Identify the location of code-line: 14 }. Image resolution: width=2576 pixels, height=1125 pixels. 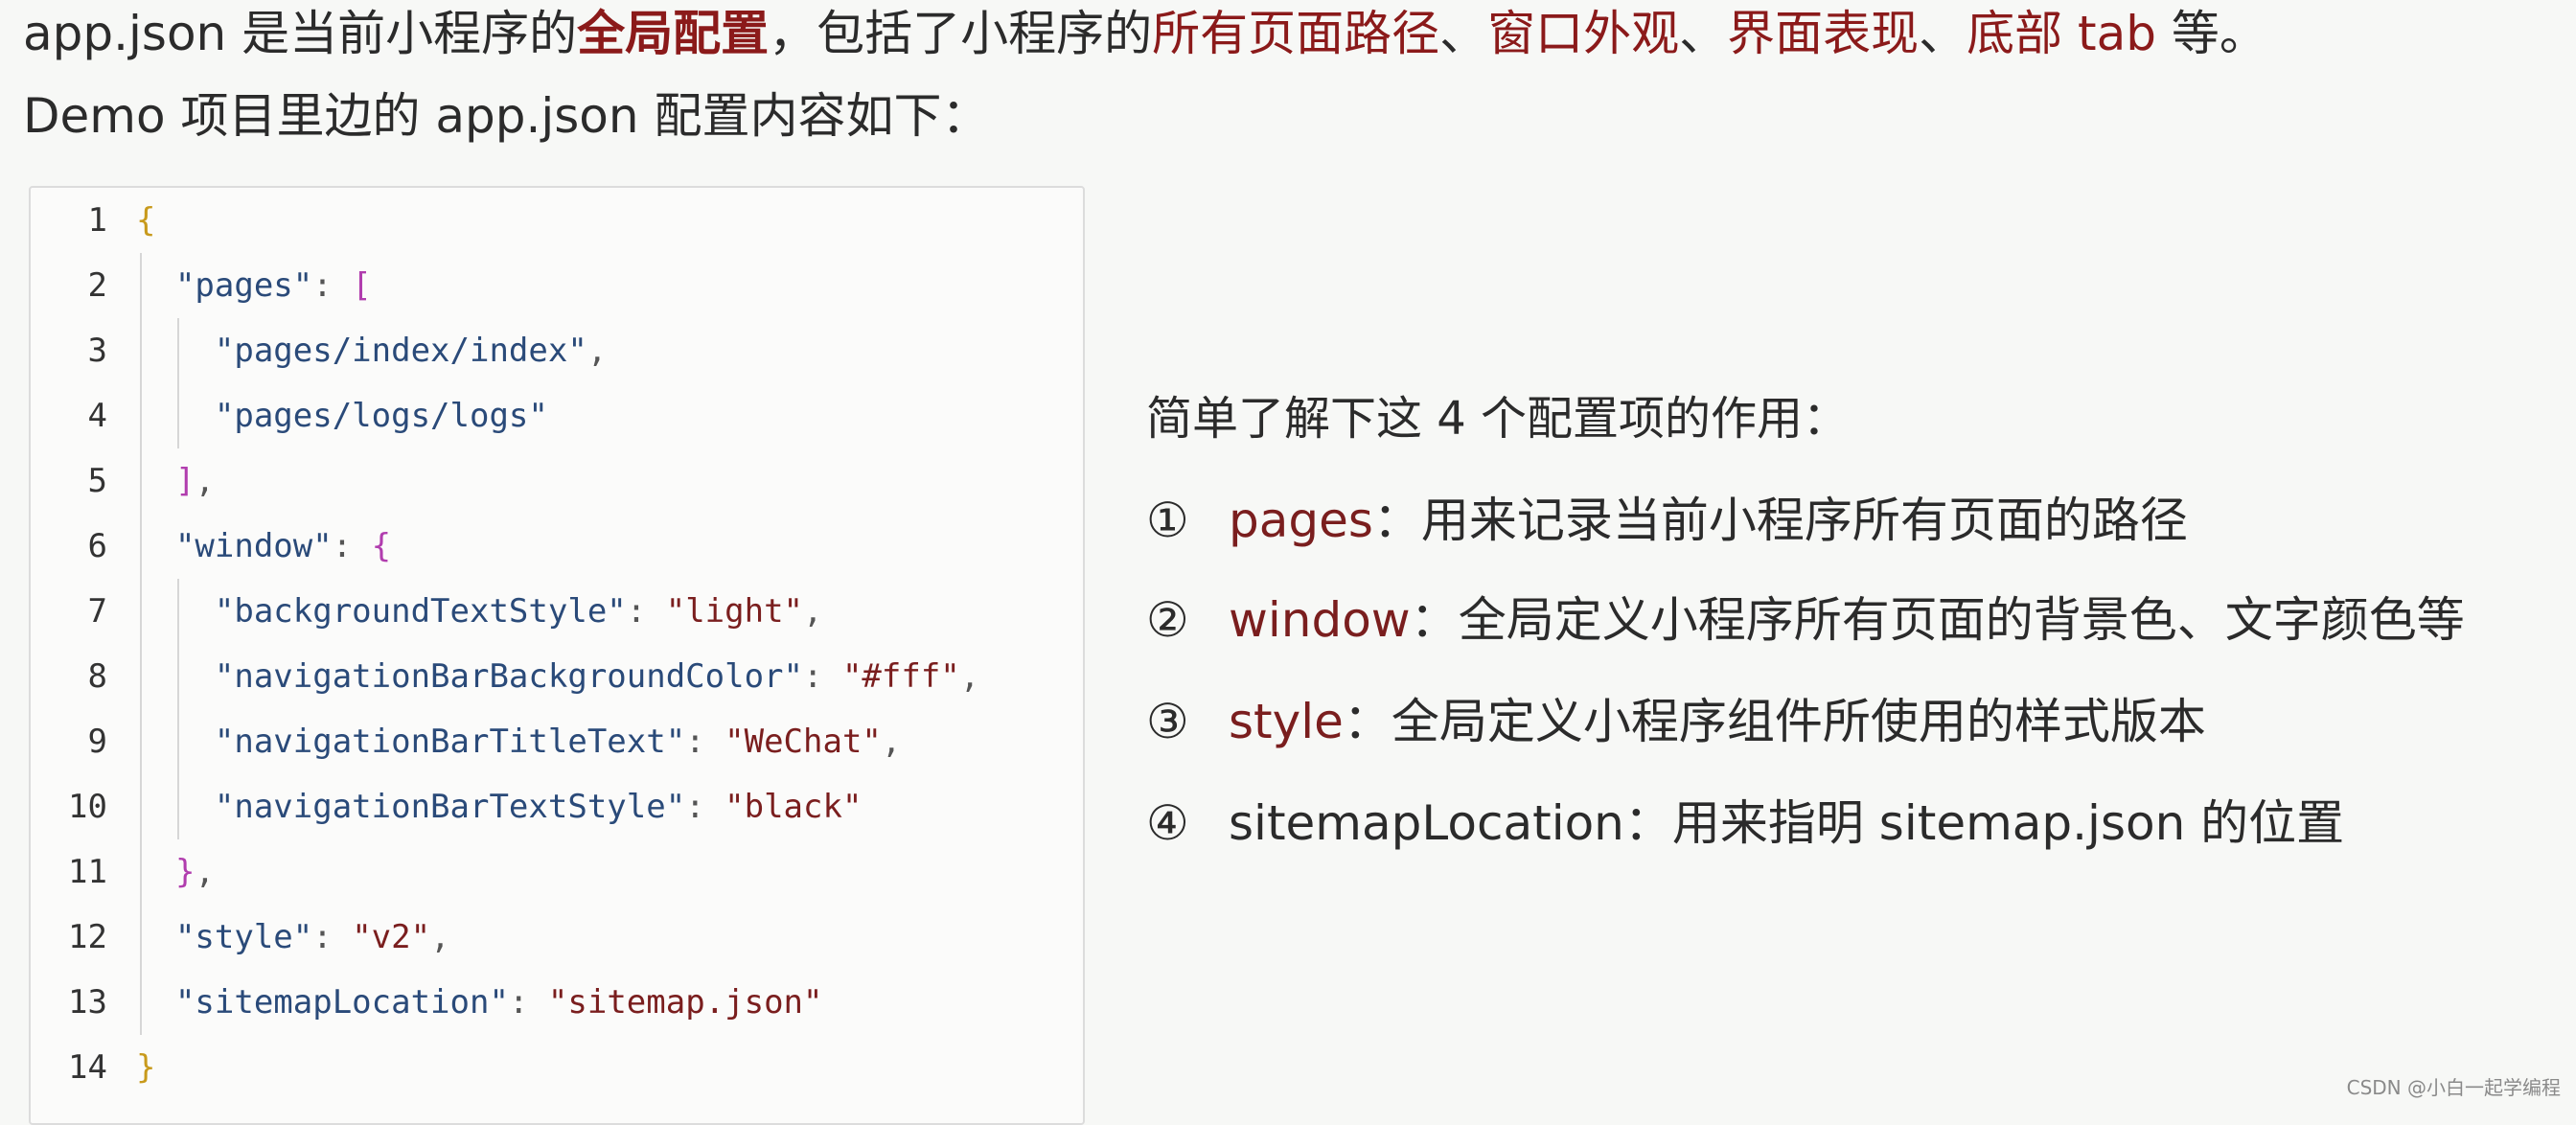
(557, 1067).